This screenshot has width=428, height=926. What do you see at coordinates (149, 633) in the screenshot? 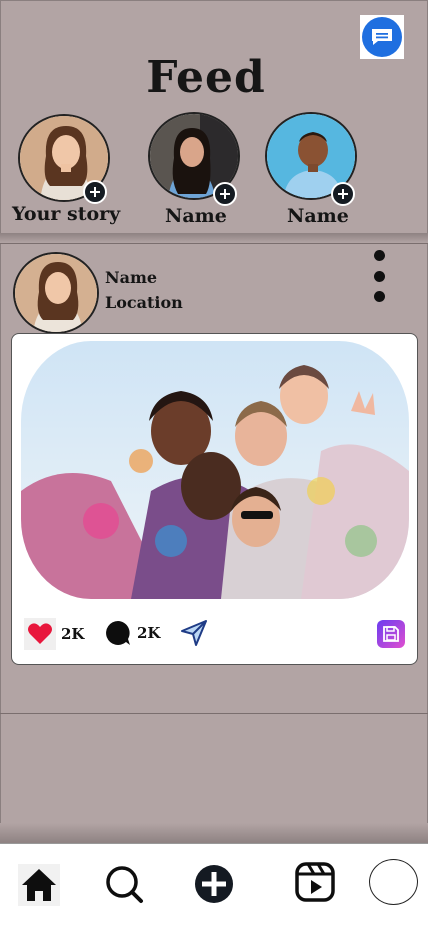
I see `comment-count: 2K` at bounding box center [149, 633].